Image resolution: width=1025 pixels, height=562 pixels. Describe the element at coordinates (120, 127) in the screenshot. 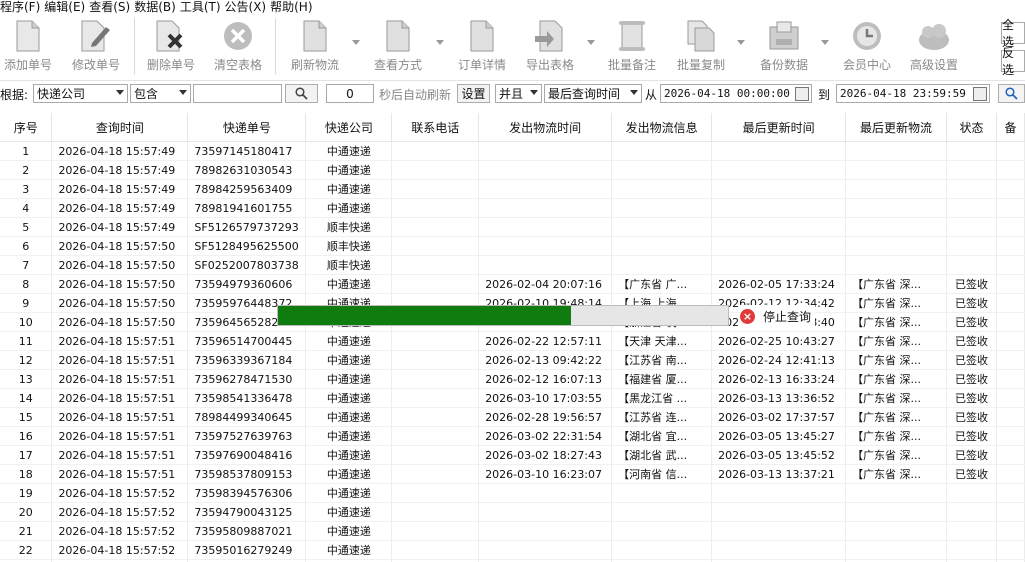

I see `column-header: 查询时间` at that location.